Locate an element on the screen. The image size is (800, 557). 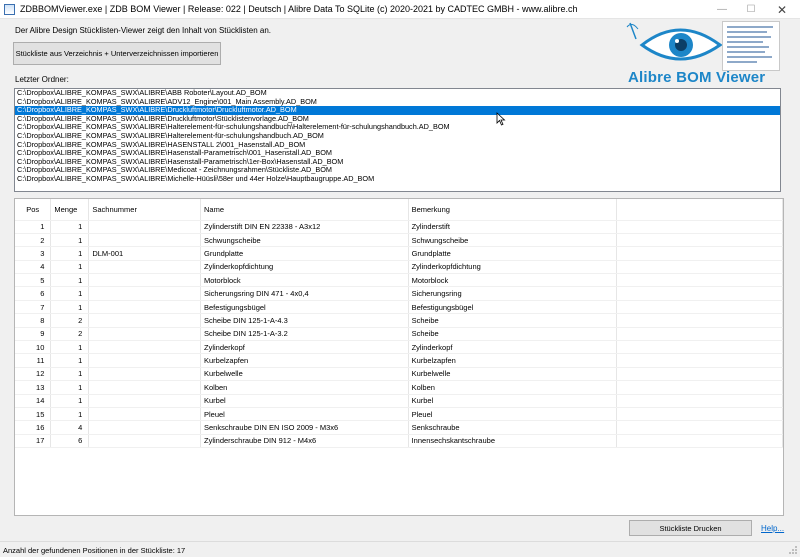
cell-bemerkung: Kolben is located at coordinates (512, 387).